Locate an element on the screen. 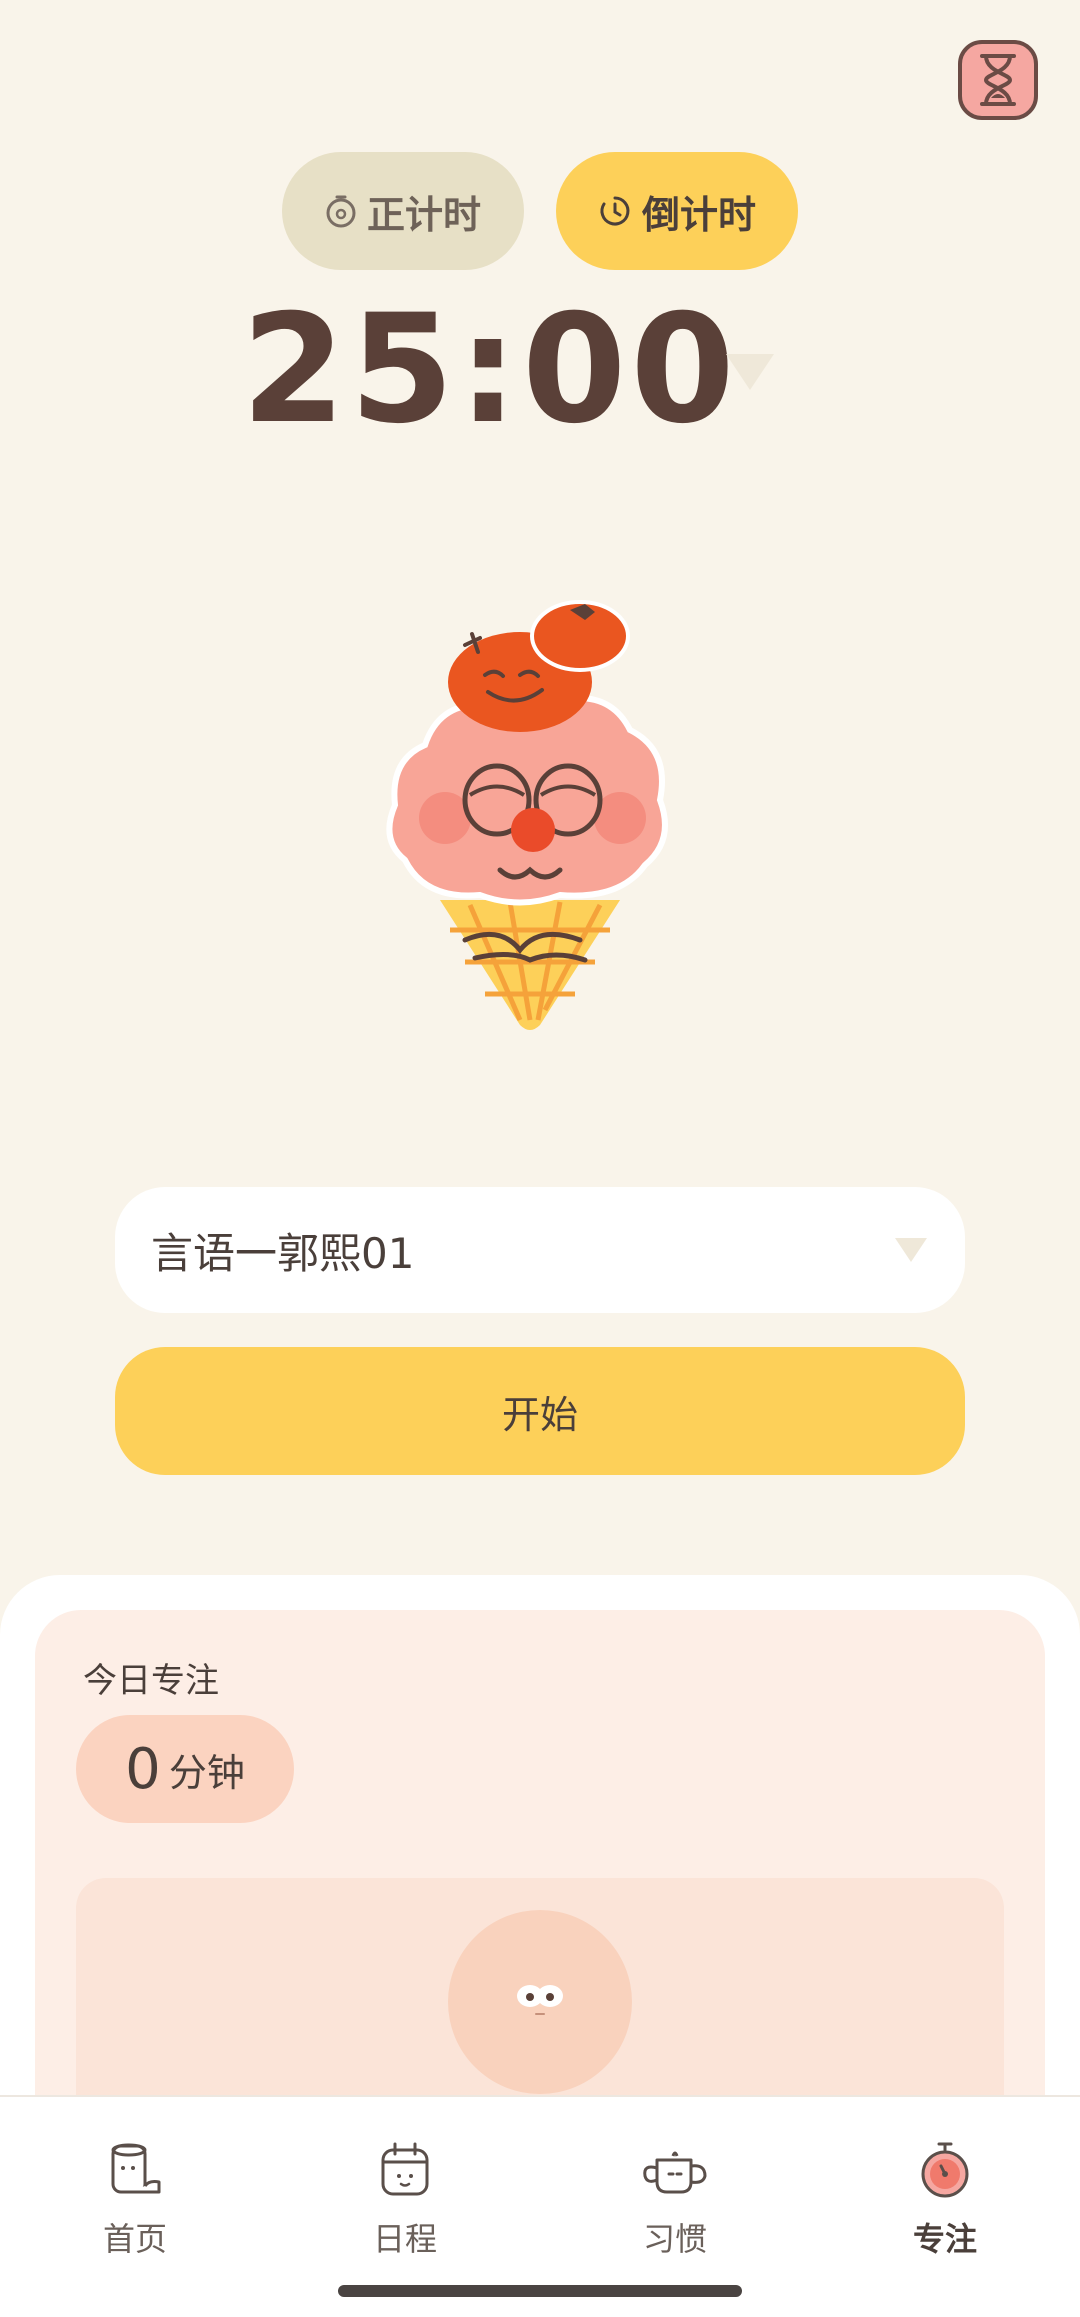  count-down-label: 倒计时 is located at coordinates (698, 214).